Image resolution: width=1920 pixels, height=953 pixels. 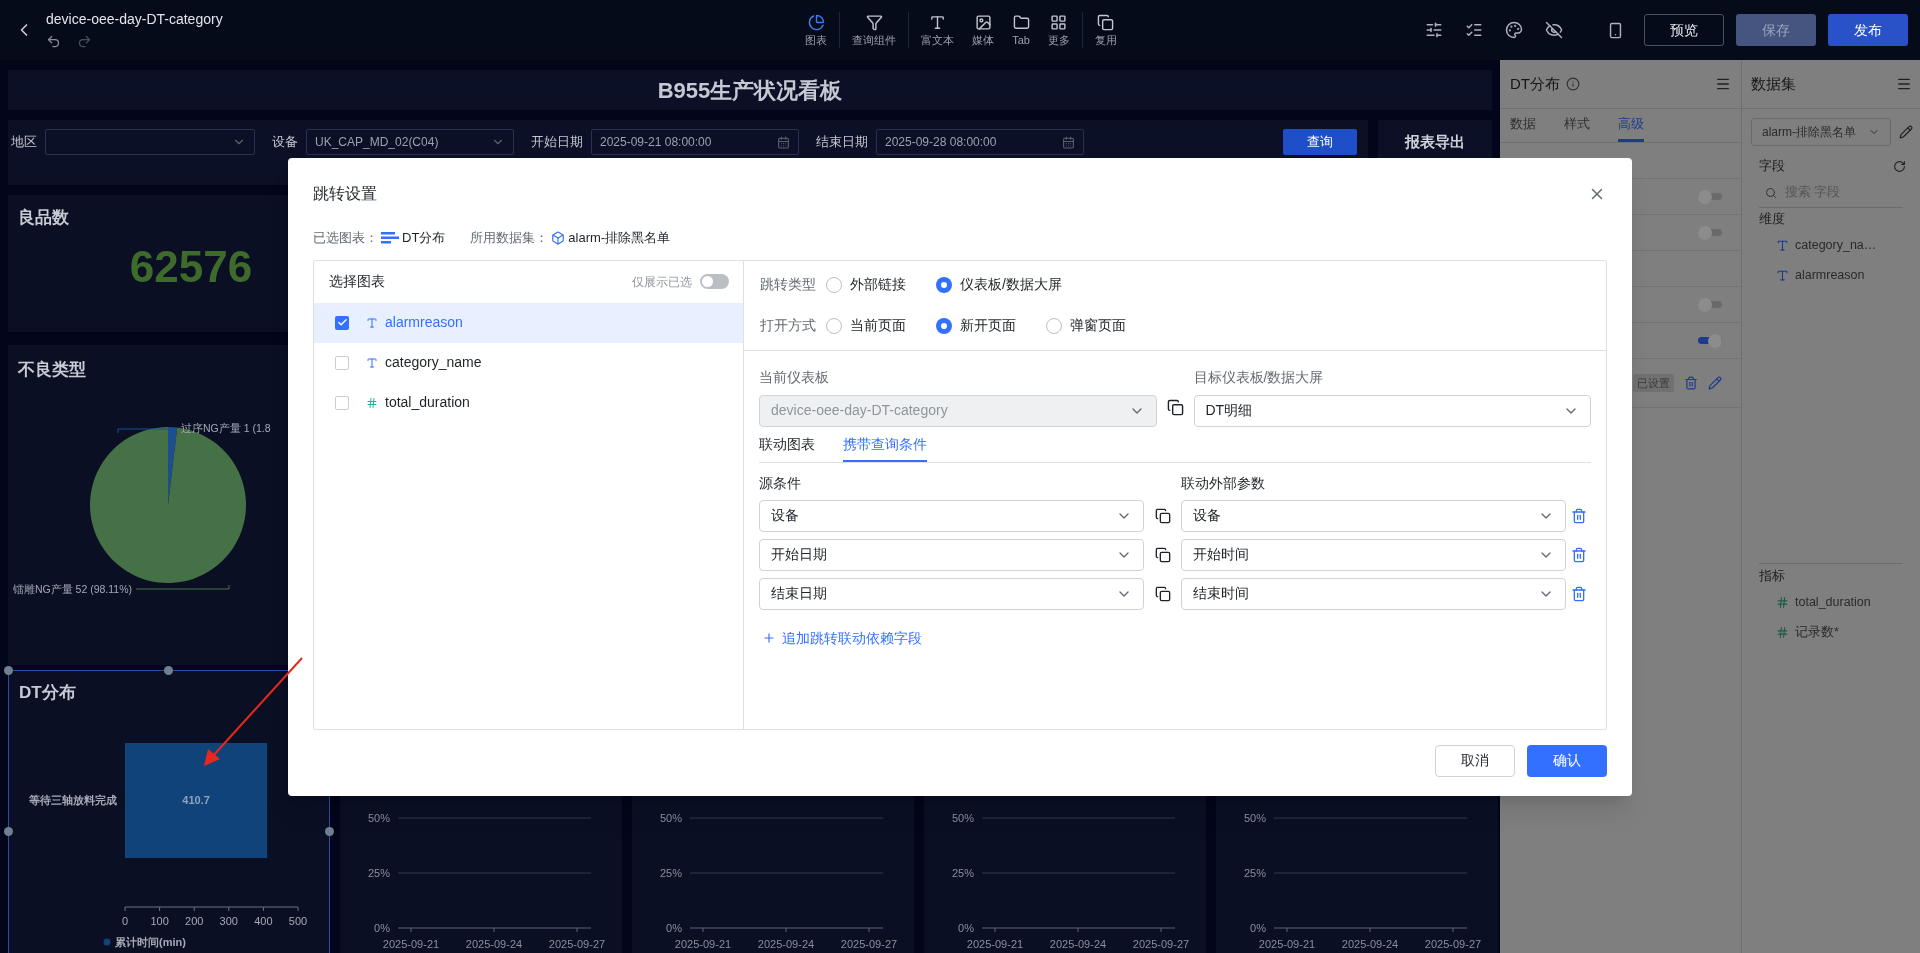 What do you see at coordinates (1535, 83) in the screenshot?
I see `panel-title: DT分布` at bounding box center [1535, 83].